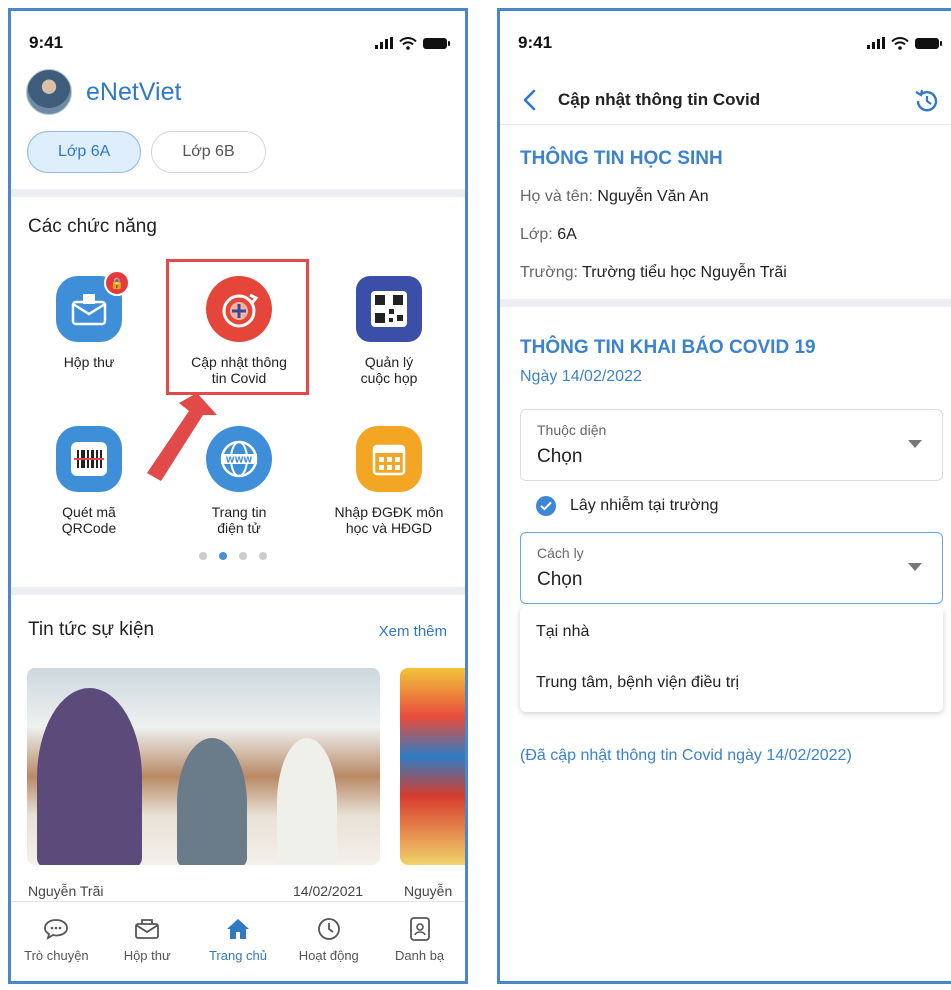 This screenshot has width=951, height=990. What do you see at coordinates (93, 306) in the screenshot?
I see `mailbox-icon: 🔒` at bounding box center [93, 306].